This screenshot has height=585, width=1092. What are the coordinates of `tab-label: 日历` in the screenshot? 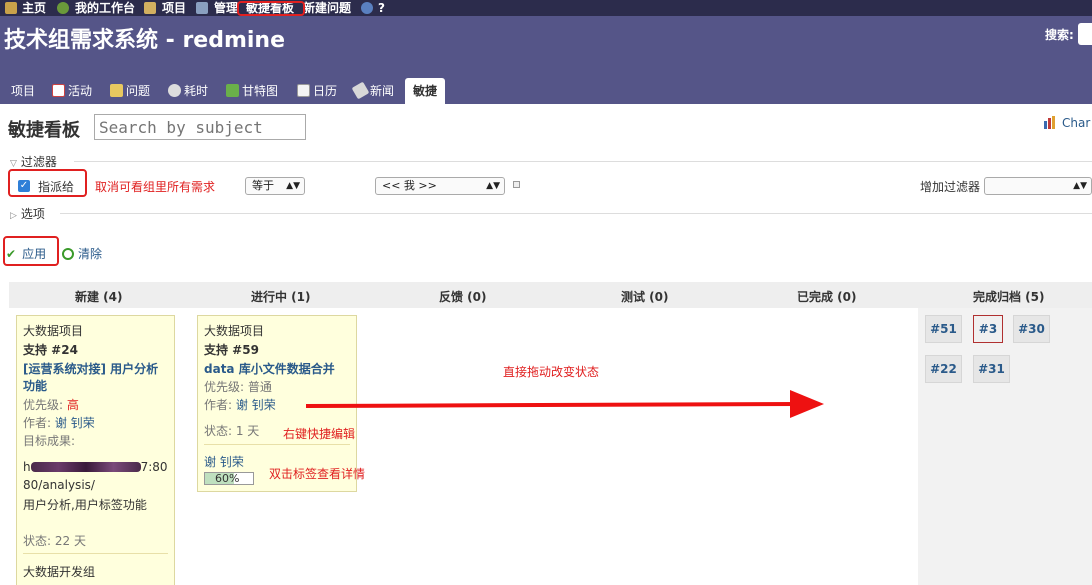 It's located at (325, 91).